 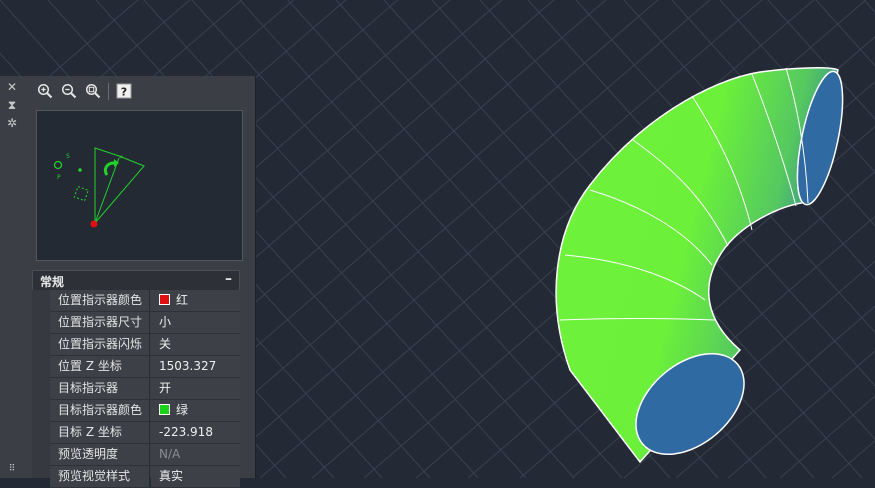 I want to click on property-row-target-indicator-color: 目标指示器颜色 绿, so click(x=145, y=411).